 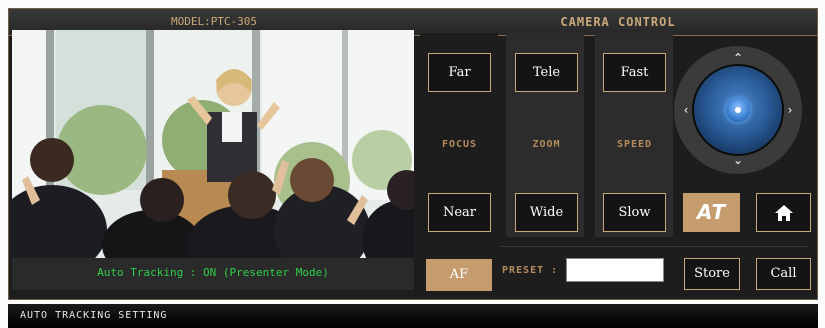 I want to click on auto-tracking-setting-title: AUTO TRACKING SETTING, so click(x=94, y=315).